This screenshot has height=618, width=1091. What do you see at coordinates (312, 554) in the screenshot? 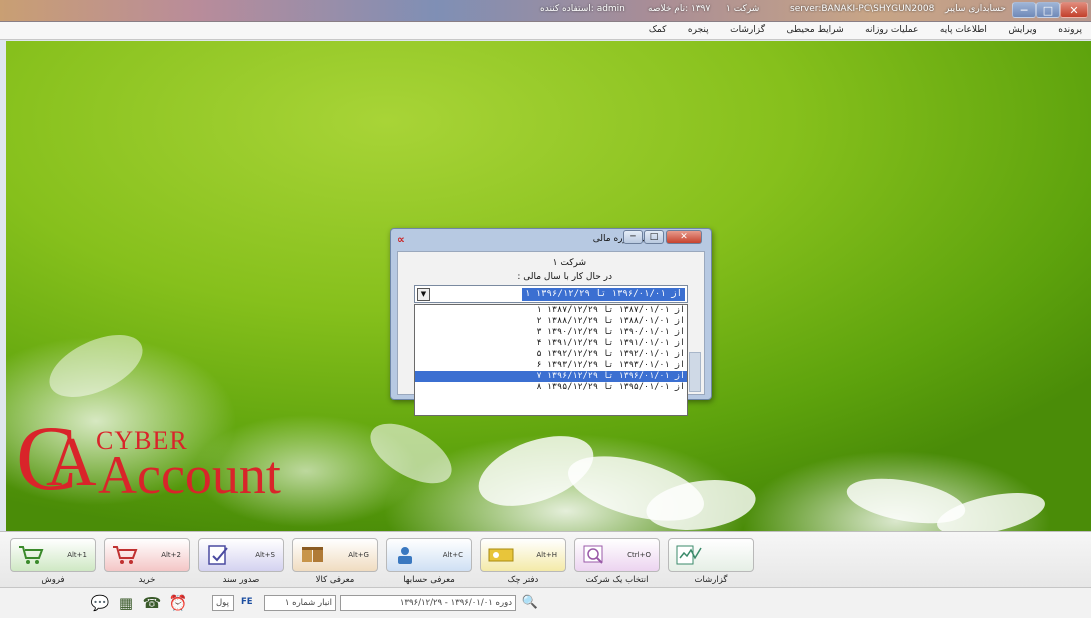
I see `goods-icon` at bounding box center [312, 554].